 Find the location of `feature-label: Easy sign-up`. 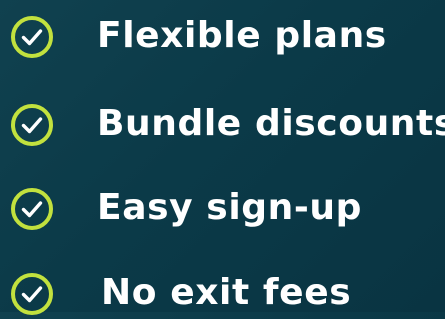

feature-label: Easy sign-up is located at coordinates (230, 207).